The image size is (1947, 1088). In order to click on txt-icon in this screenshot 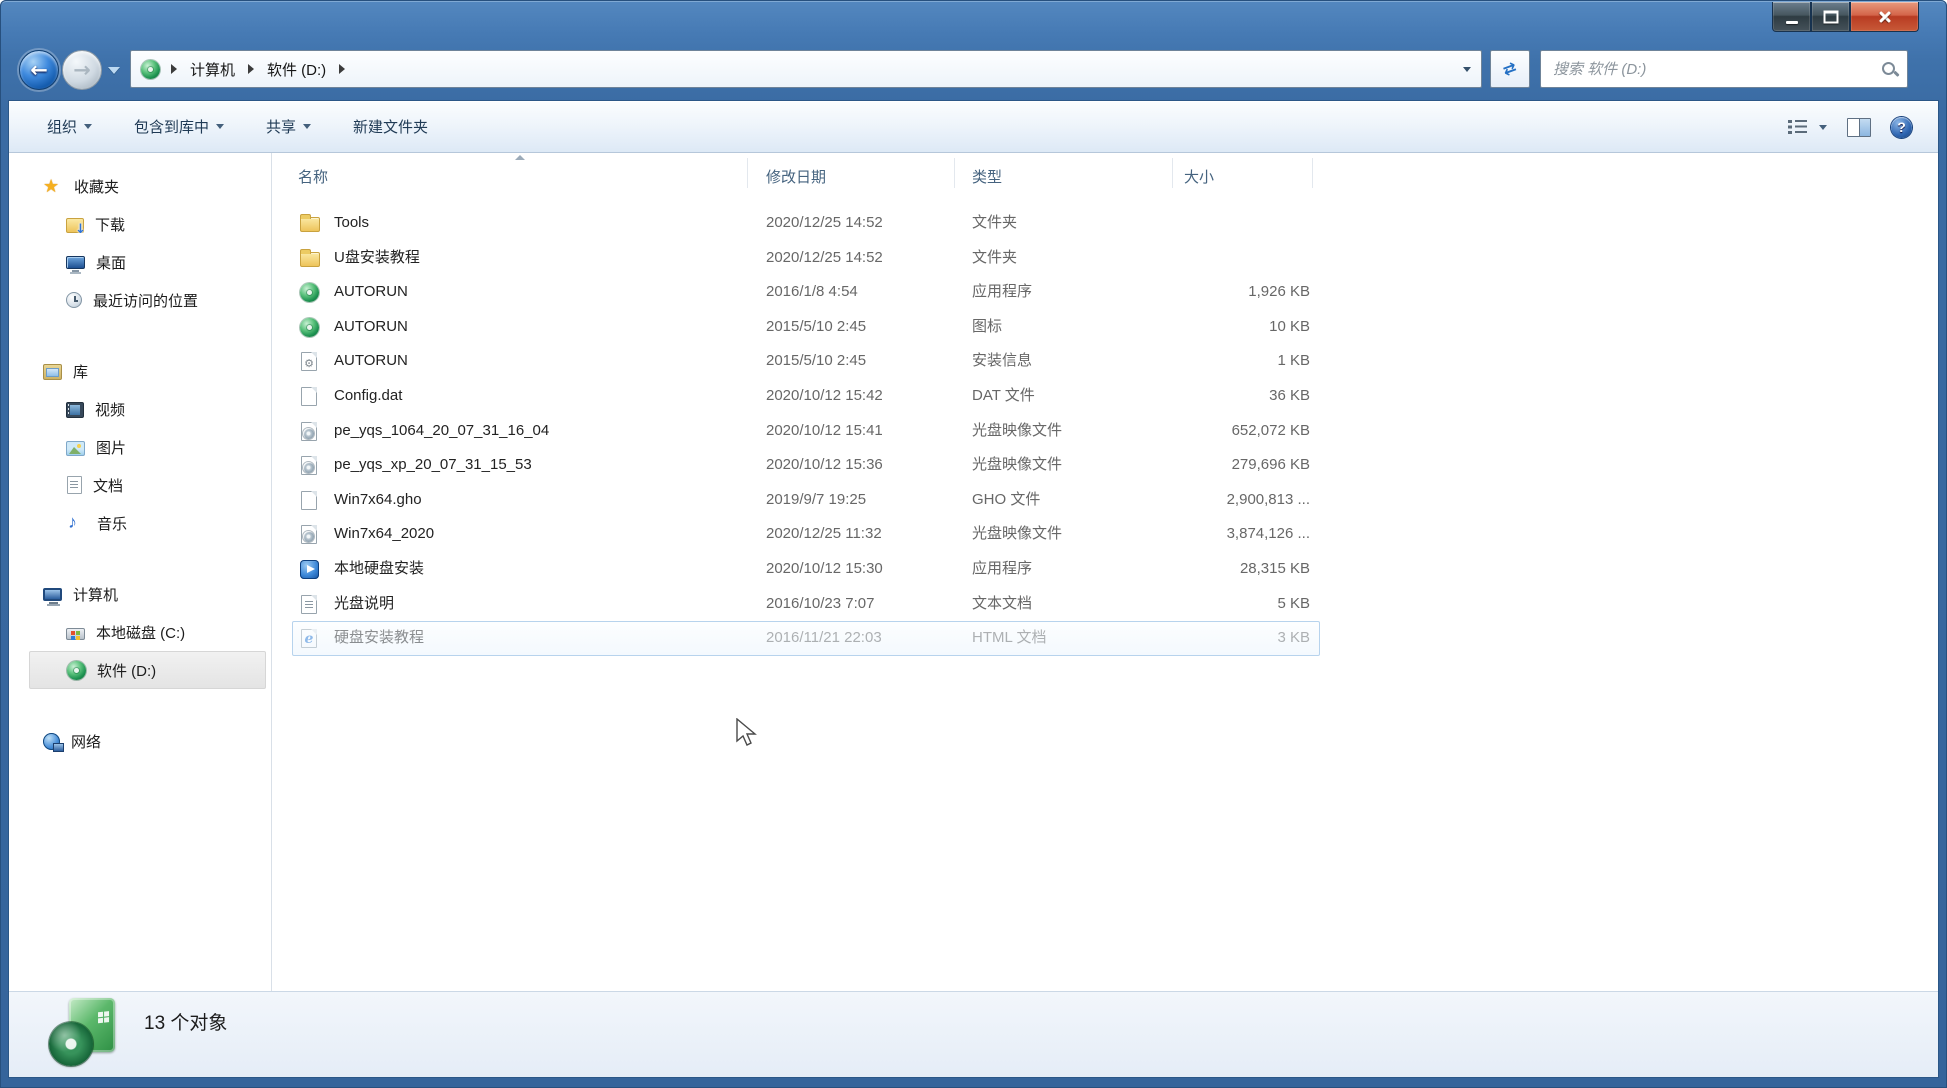, I will do `click(309, 604)`.